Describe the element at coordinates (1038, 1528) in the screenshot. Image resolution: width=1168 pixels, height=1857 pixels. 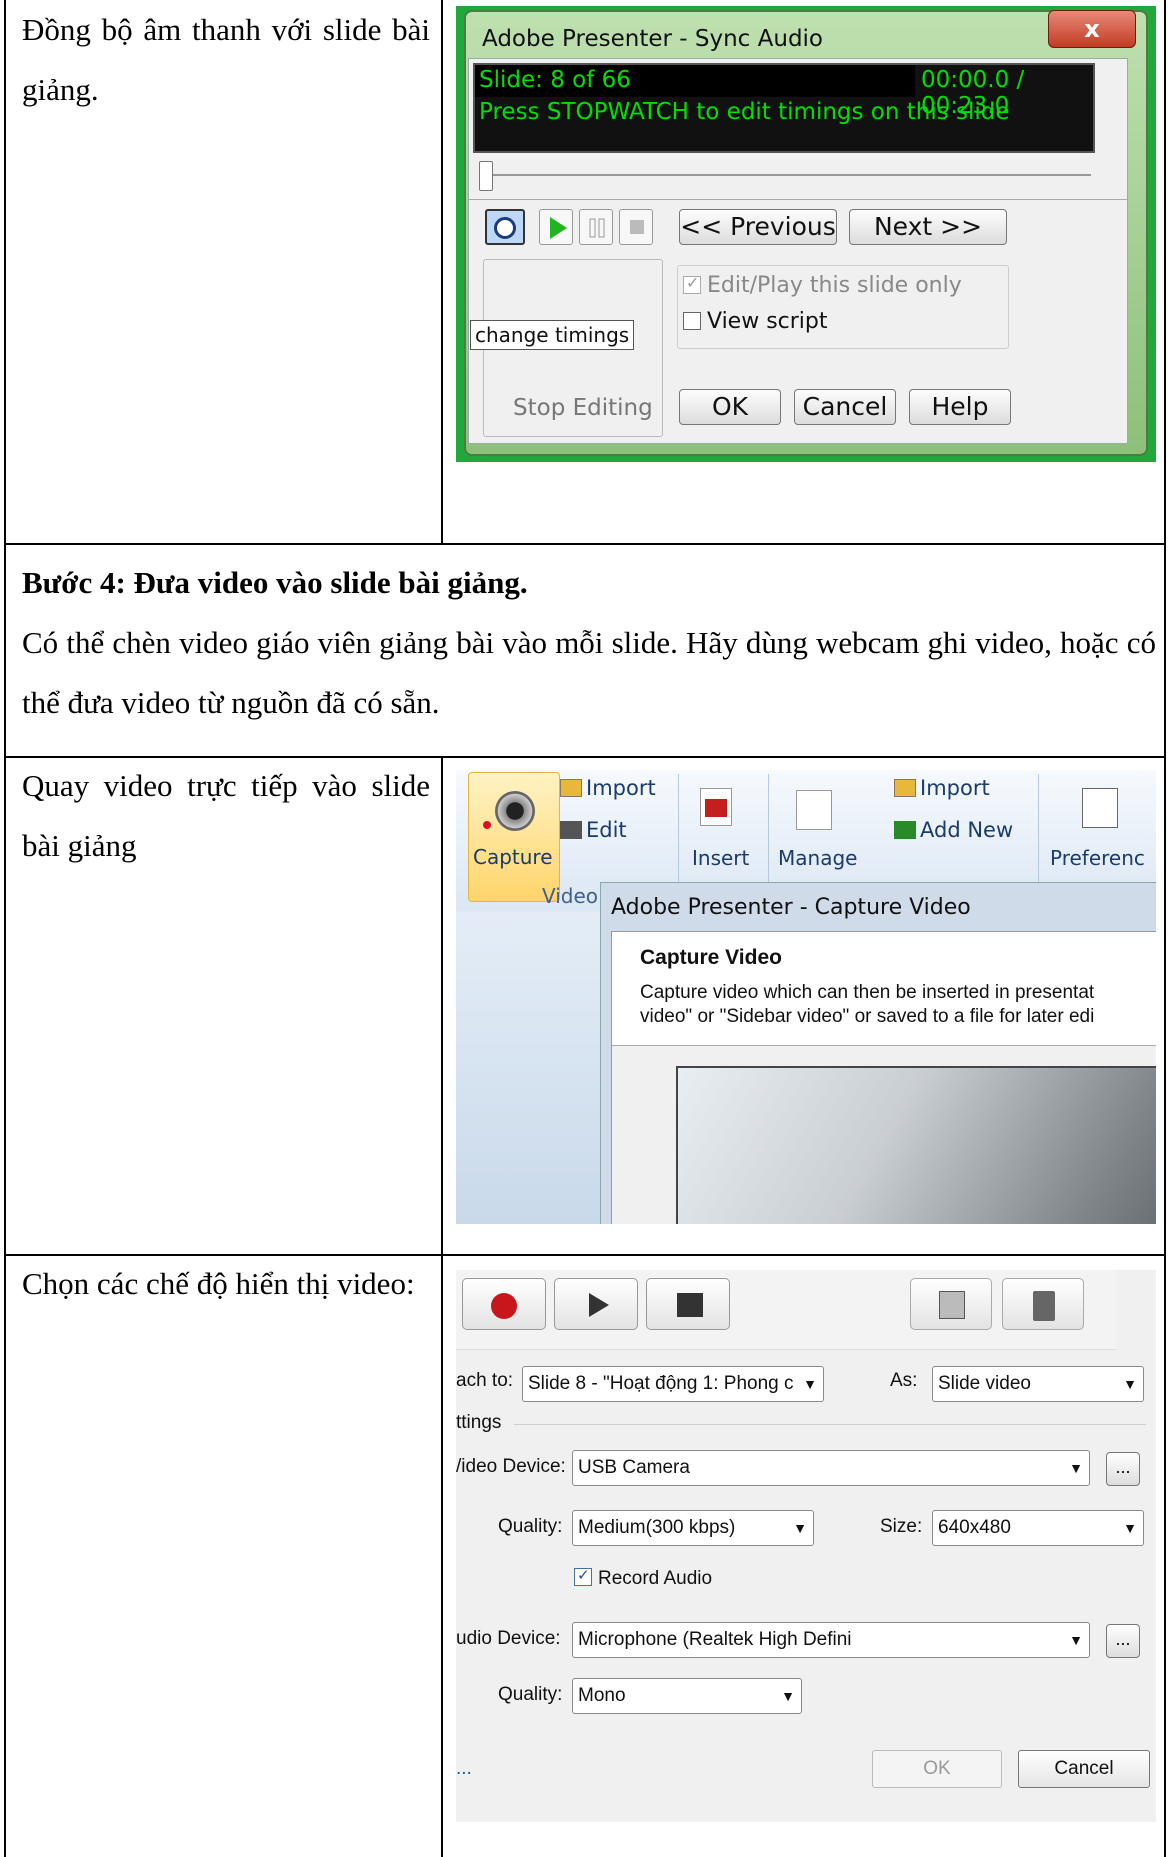
I see `size-select: 640x480 ▼` at that location.